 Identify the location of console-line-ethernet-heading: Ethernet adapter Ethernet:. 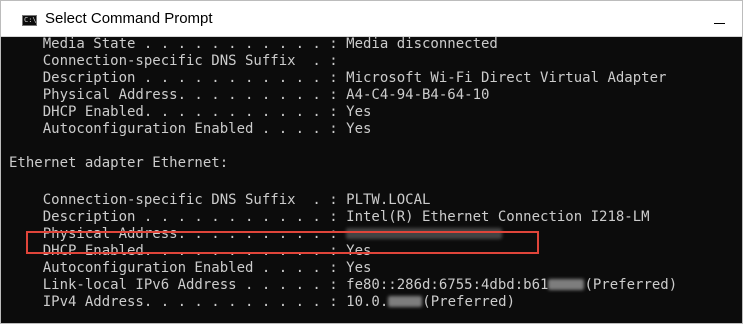
(119, 163).